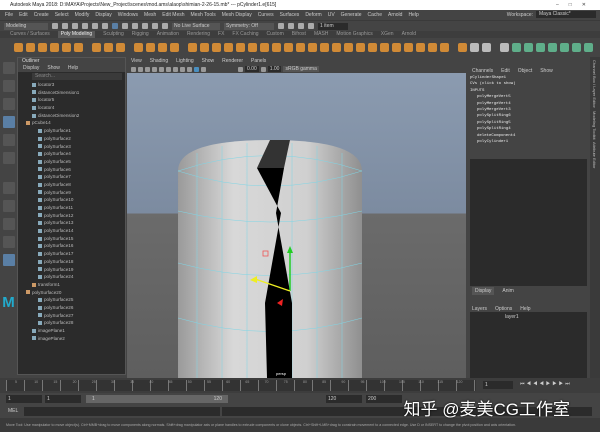 This screenshot has height=432, width=600. What do you see at coordinates (351, 15) in the screenshot?
I see `menu-generate: Generate` at bounding box center [351, 15].